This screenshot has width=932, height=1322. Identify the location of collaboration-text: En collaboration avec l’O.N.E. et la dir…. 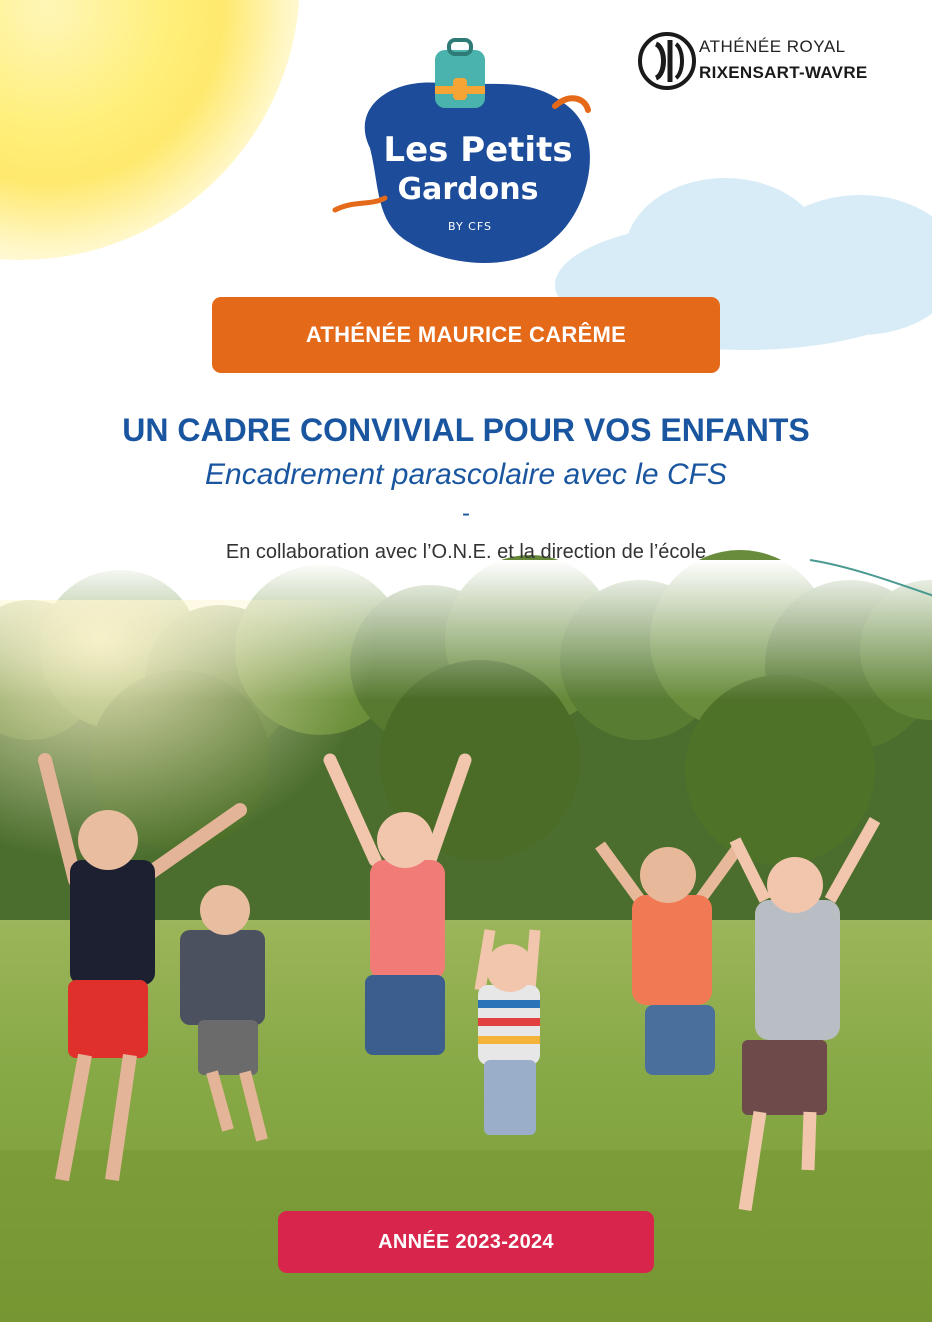
(466, 552).